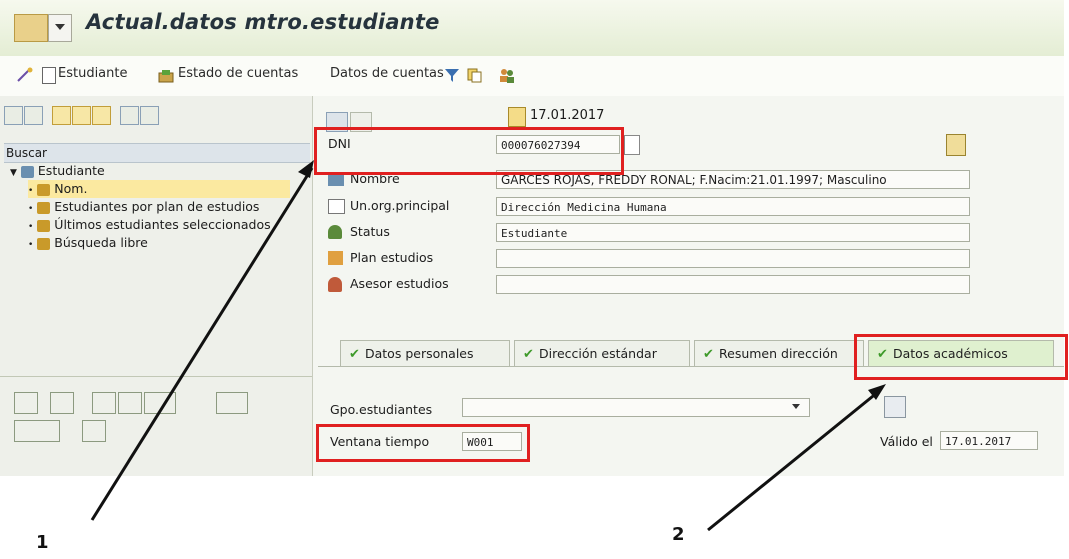 The image size is (1069, 559). Describe the element at coordinates (42, 542) in the screenshot. I see `annotation-label-1: 1` at that location.